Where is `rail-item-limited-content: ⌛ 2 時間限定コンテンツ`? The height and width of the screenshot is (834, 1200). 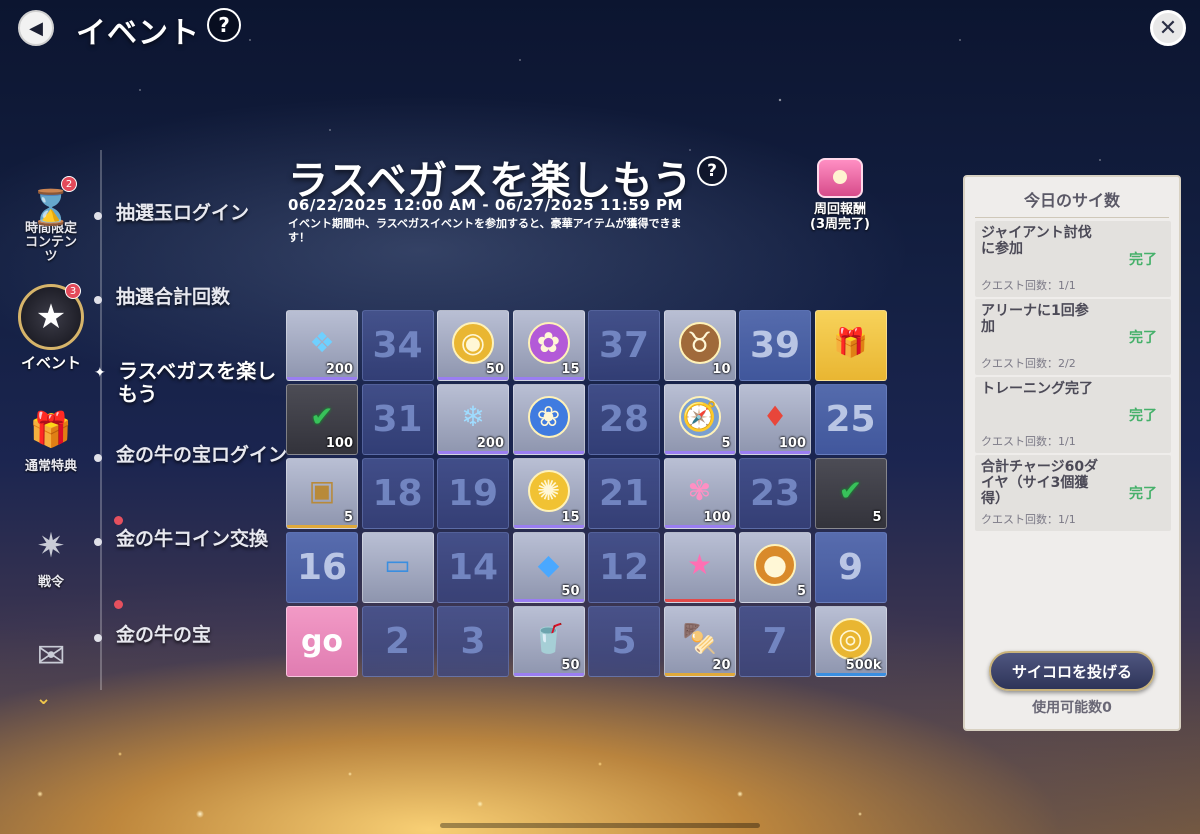 rail-item-limited-content: ⌛ 2 時間限定コンテンツ is located at coordinates (51, 220).